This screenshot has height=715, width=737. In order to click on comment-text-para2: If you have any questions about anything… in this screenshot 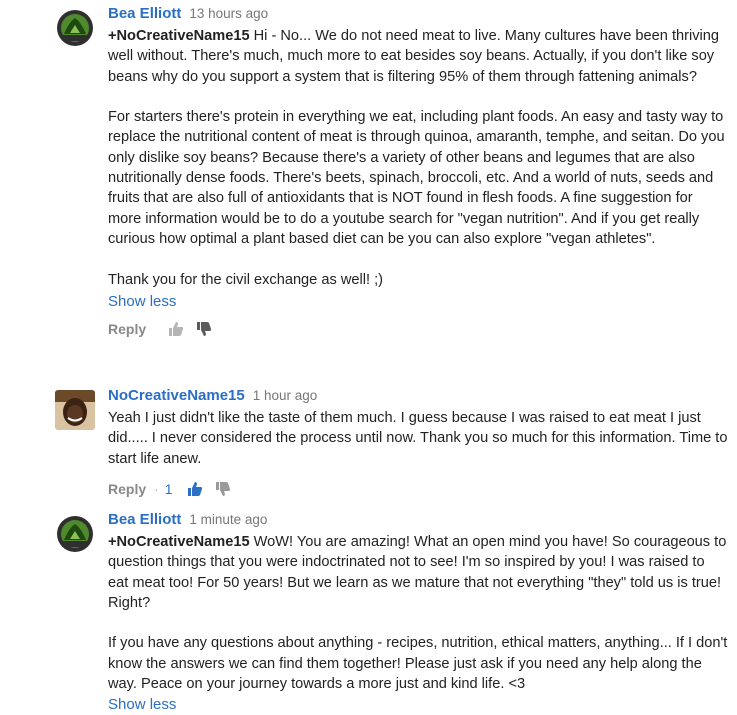, I will do `click(418, 664)`.